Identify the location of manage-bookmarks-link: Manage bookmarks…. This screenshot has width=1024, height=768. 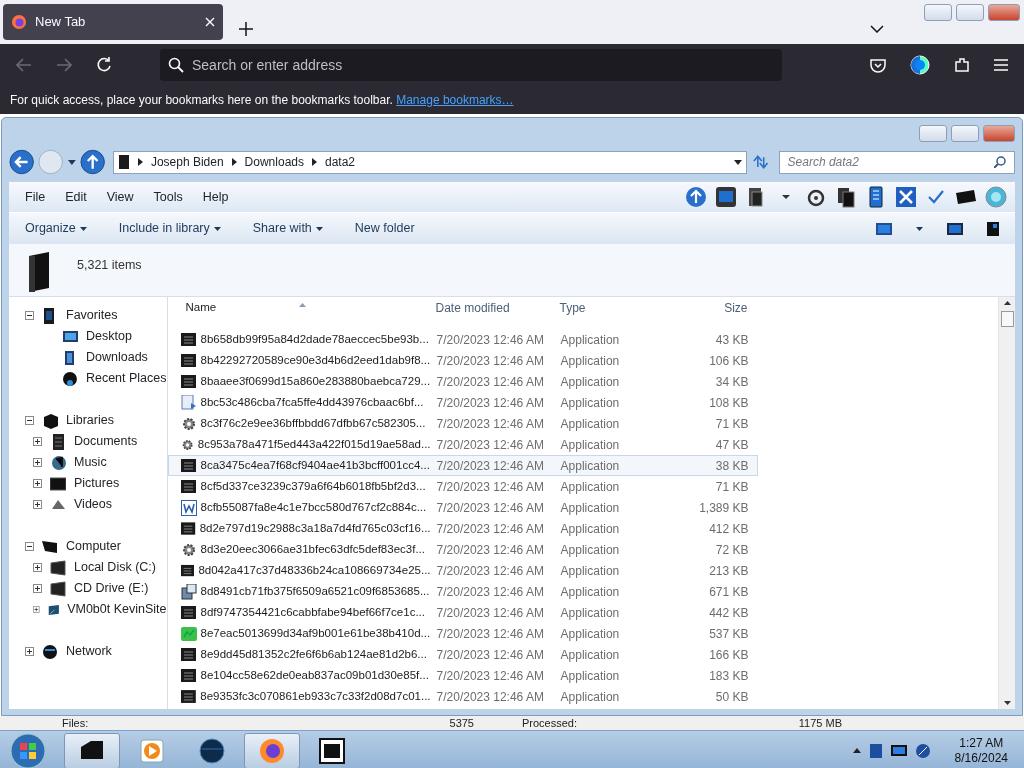
(455, 100).